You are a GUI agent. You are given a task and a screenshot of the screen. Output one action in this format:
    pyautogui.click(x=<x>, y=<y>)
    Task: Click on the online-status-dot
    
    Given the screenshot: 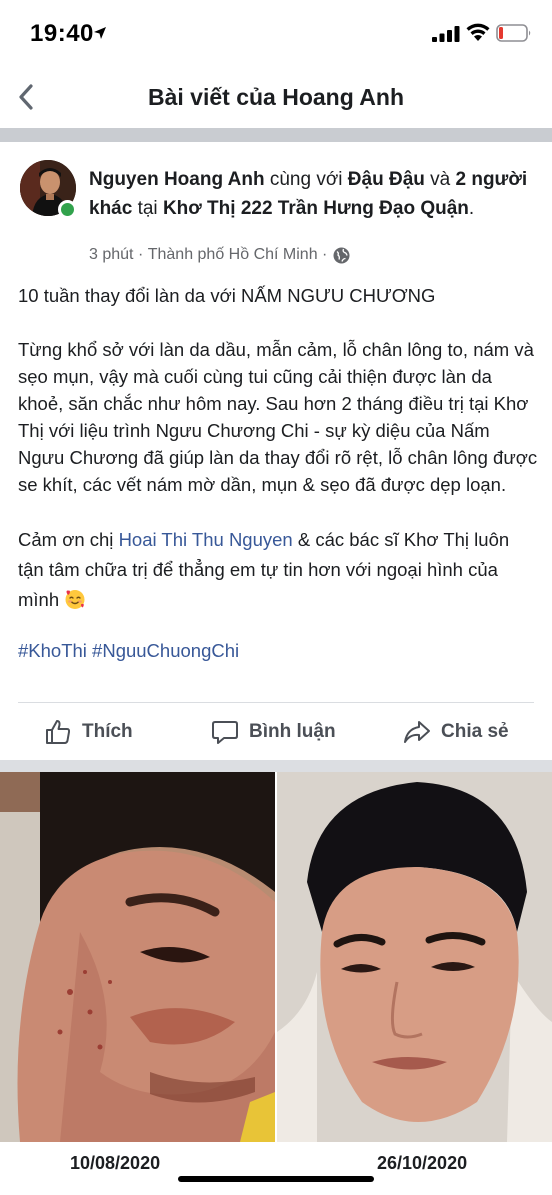 What is the action you would take?
    pyautogui.click(x=67, y=209)
    